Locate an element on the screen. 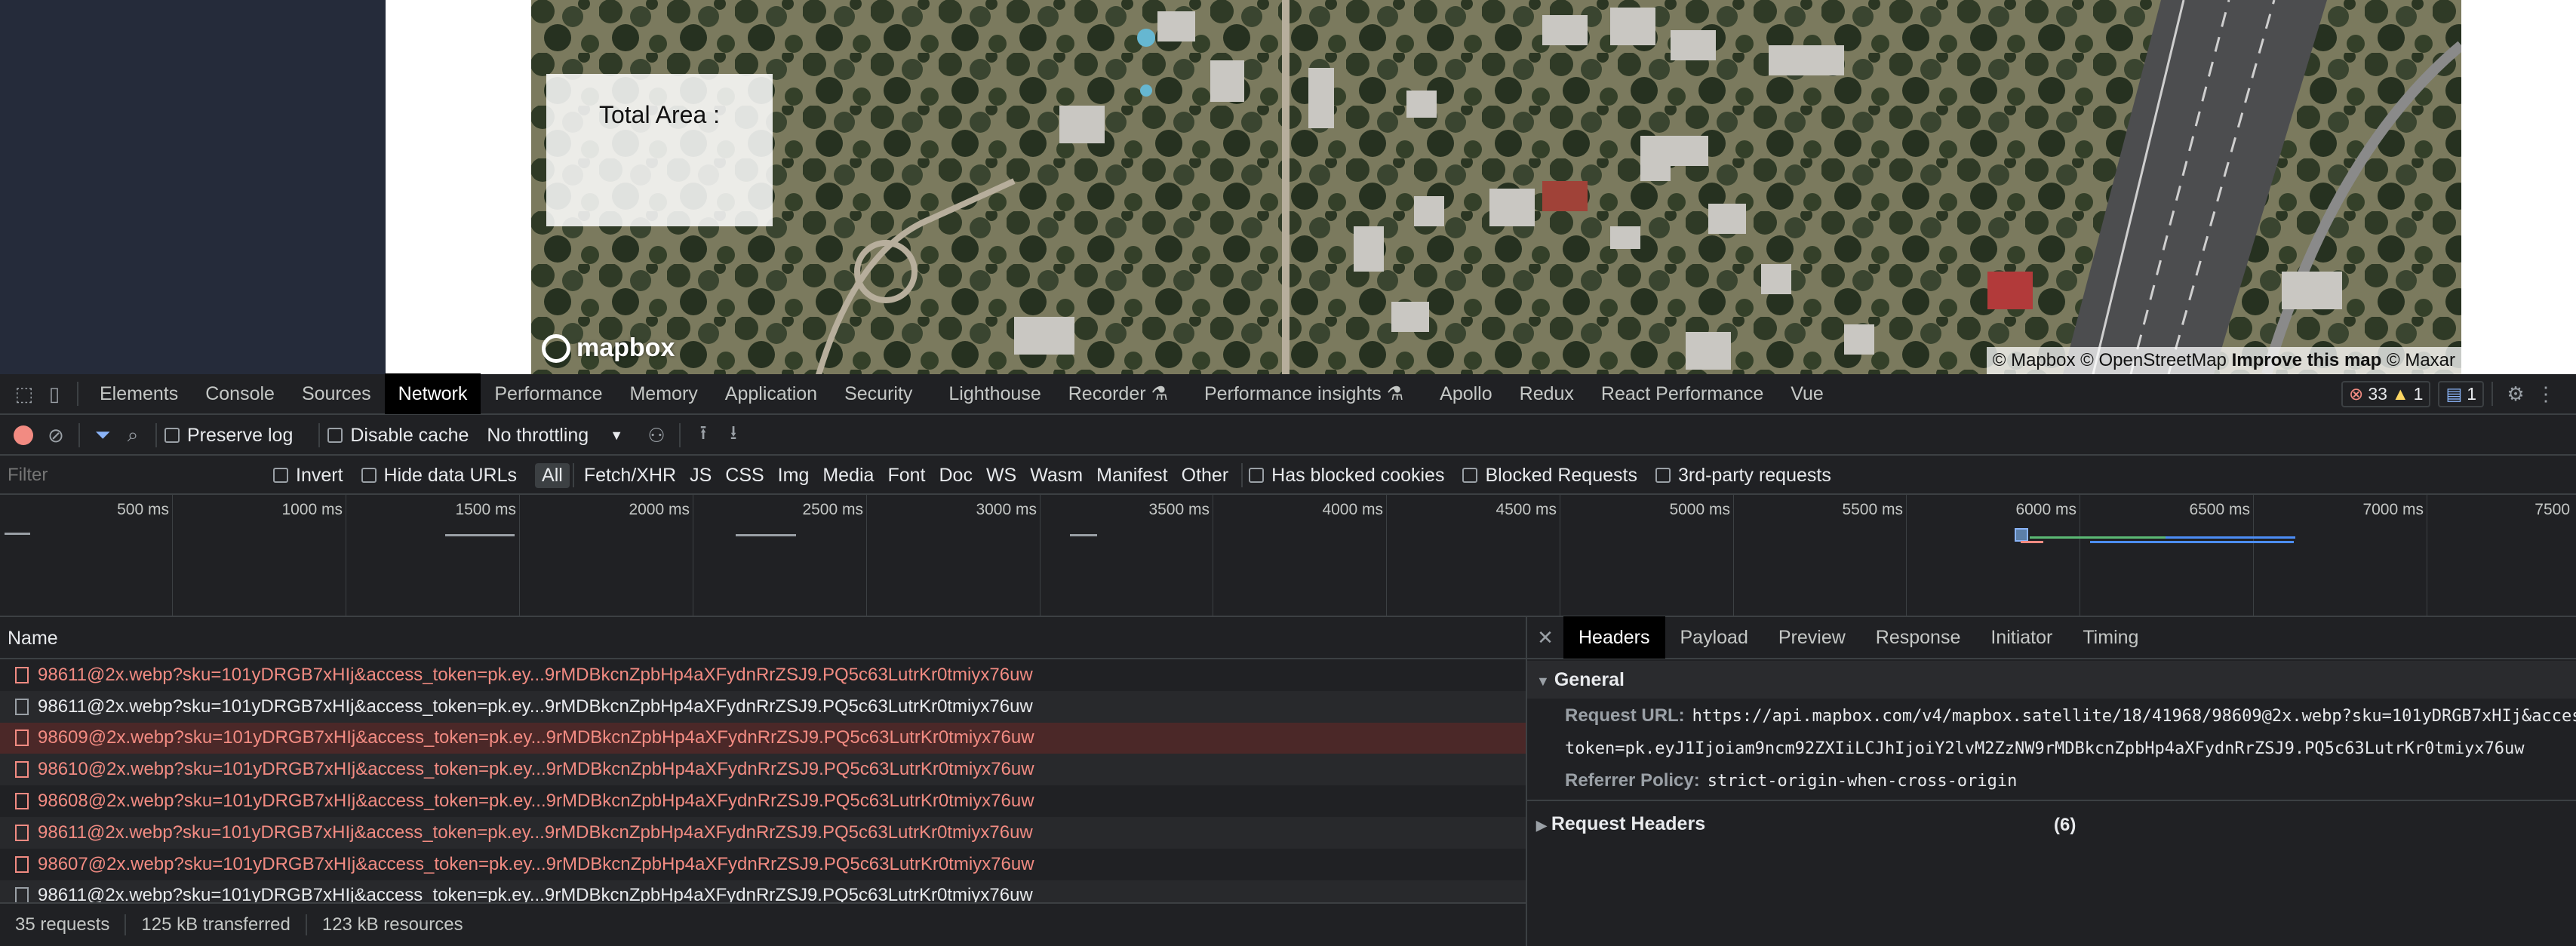 This screenshot has width=2576, height=946. total-area-label: Total Area : is located at coordinates (659, 114).